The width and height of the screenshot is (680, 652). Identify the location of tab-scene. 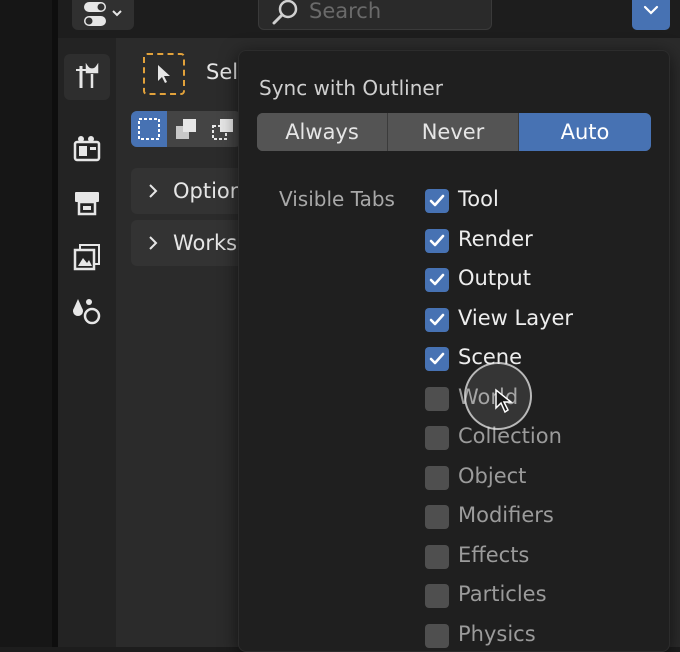
(87, 311).